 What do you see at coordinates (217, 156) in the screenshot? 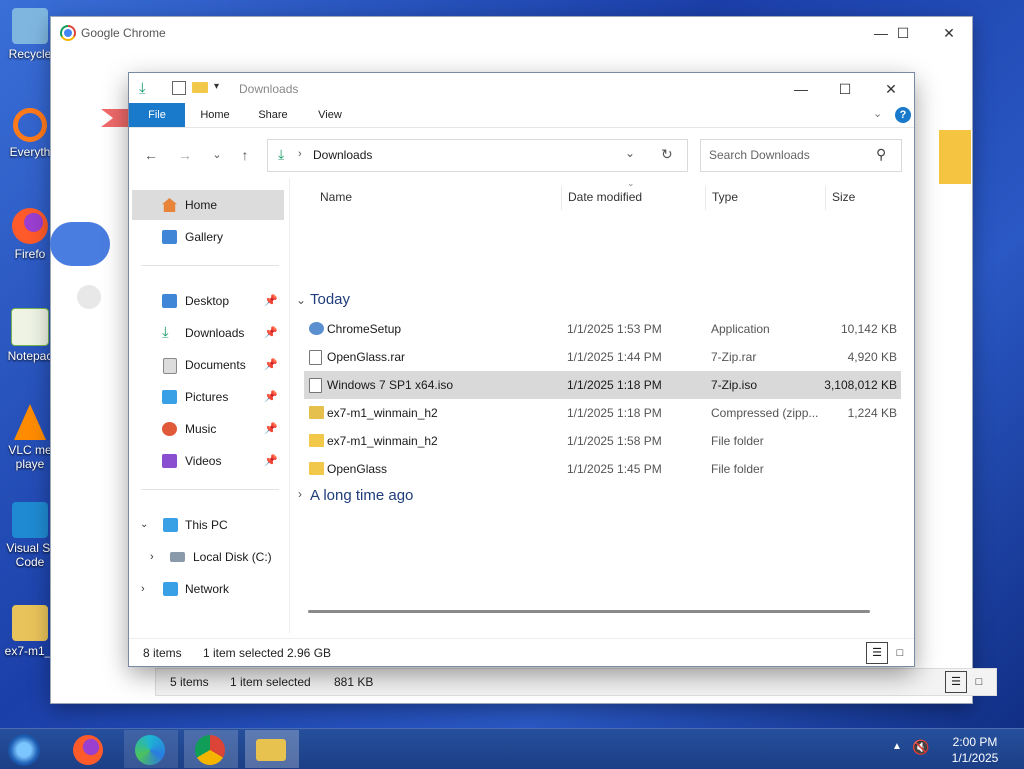
I see `recent-locations-chevron-icon: ⌄` at bounding box center [217, 156].